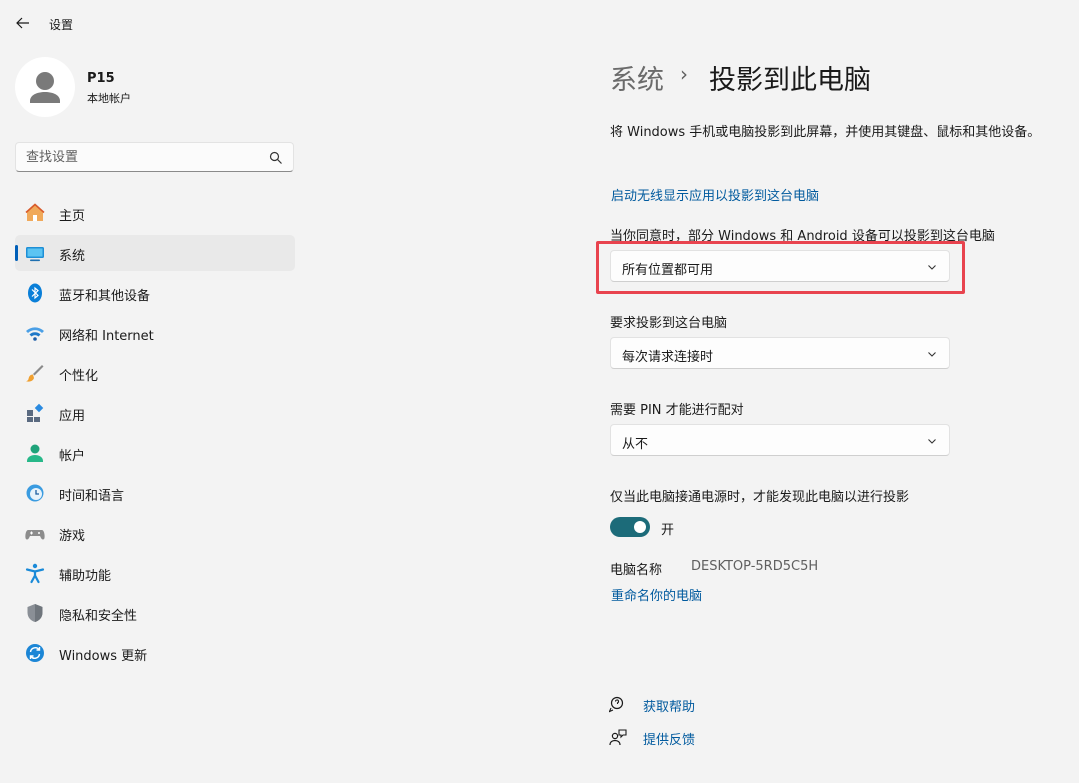  Describe the element at coordinates (16, 253) in the screenshot. I see `active-indicator` at that location.